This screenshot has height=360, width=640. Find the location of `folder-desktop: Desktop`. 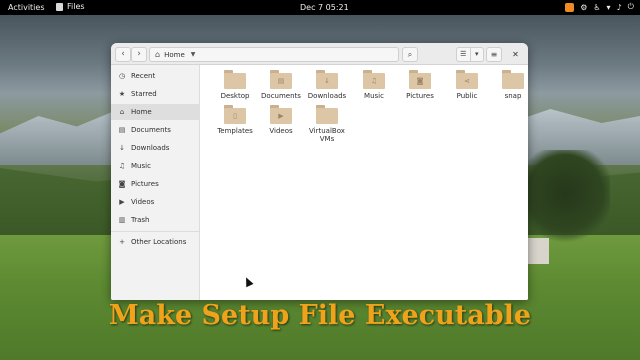

folder-desktop: Desktop is located at coordinates (235, 85).